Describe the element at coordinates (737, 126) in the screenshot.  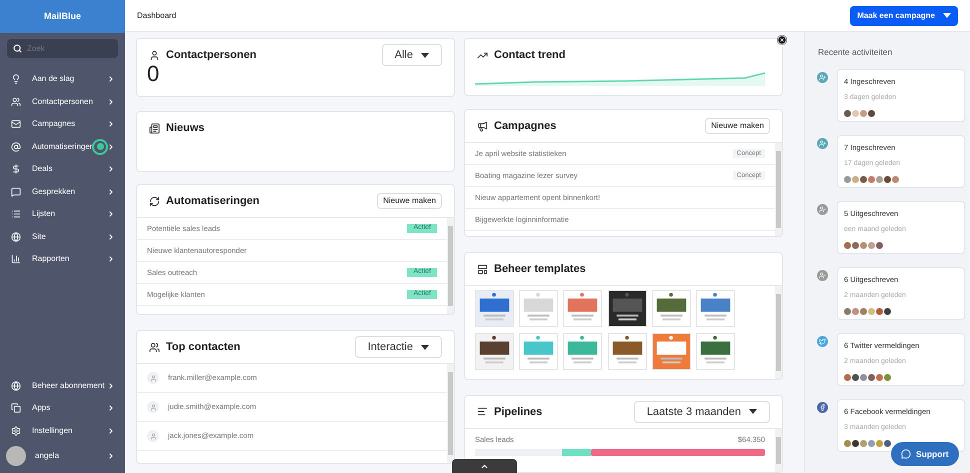
I see `new-campaign-button: Nieuwe maken` at that location.